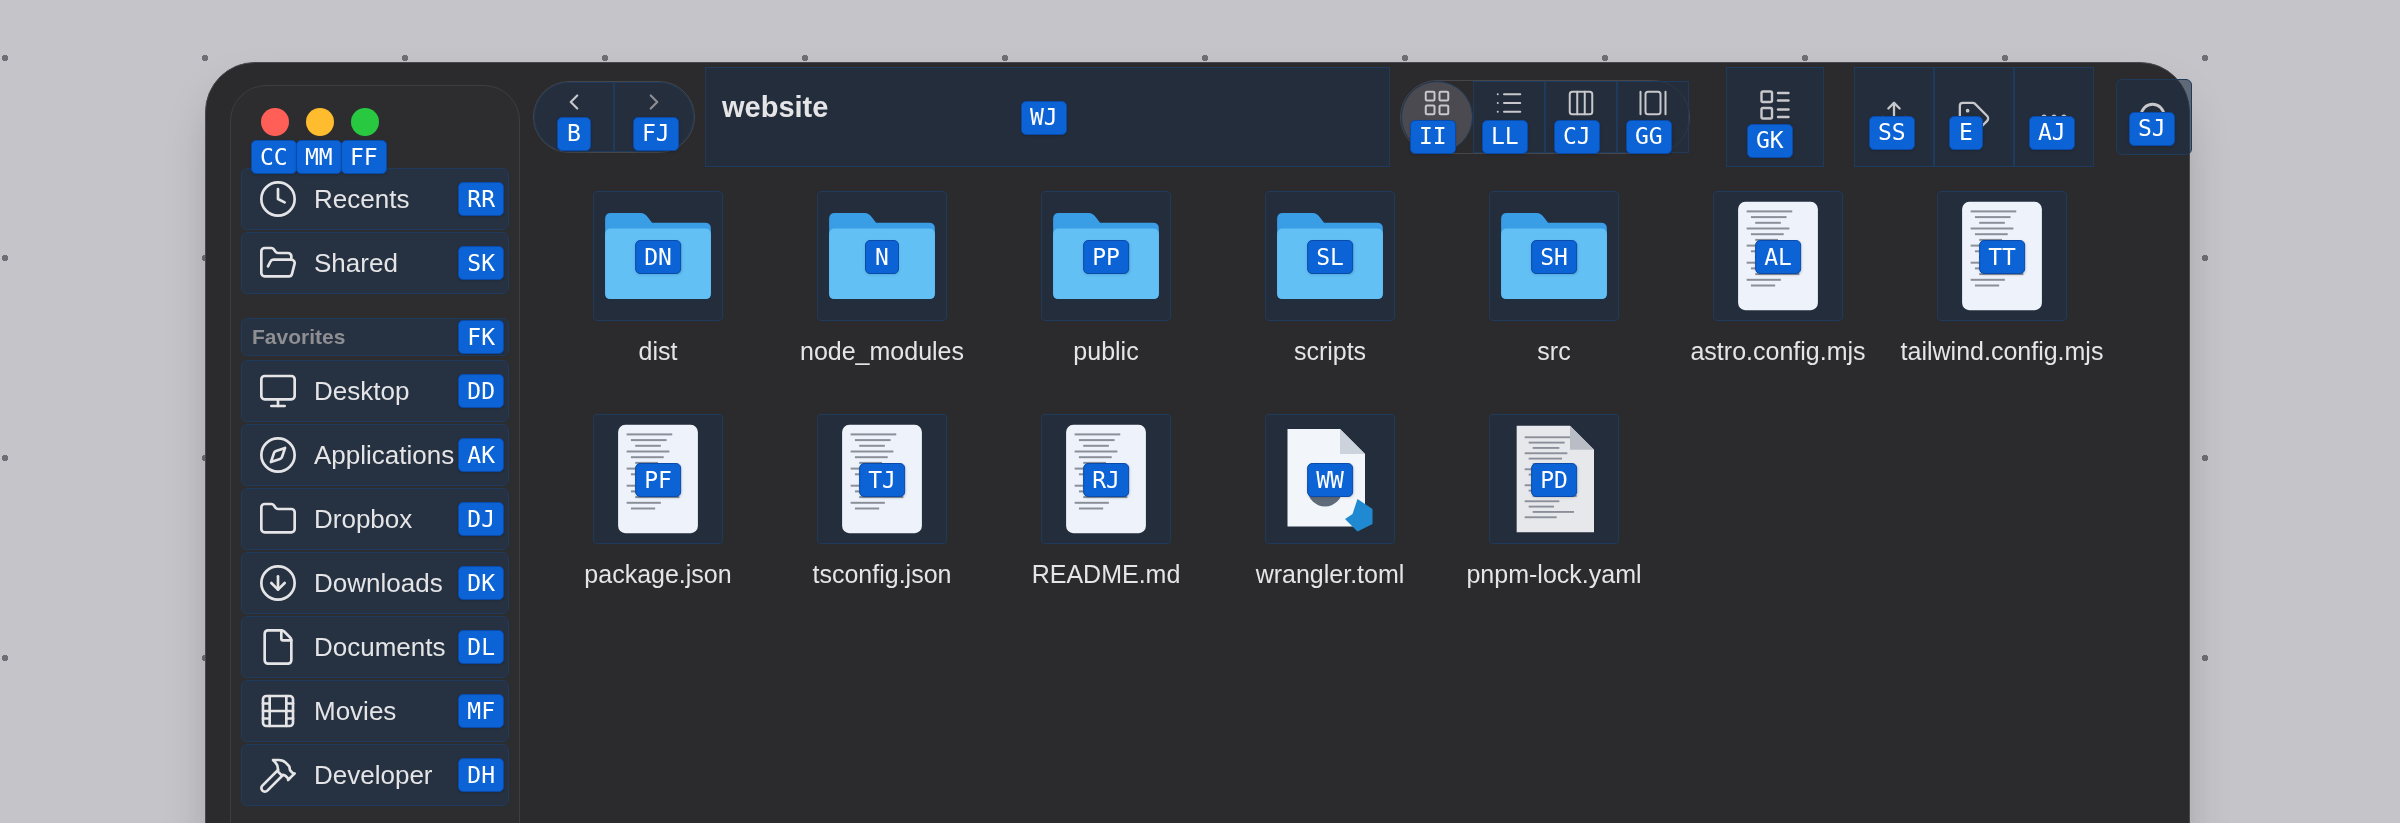 The image size is (2400, 823). I want to click on hint-badge: DN, so click(658, 257).